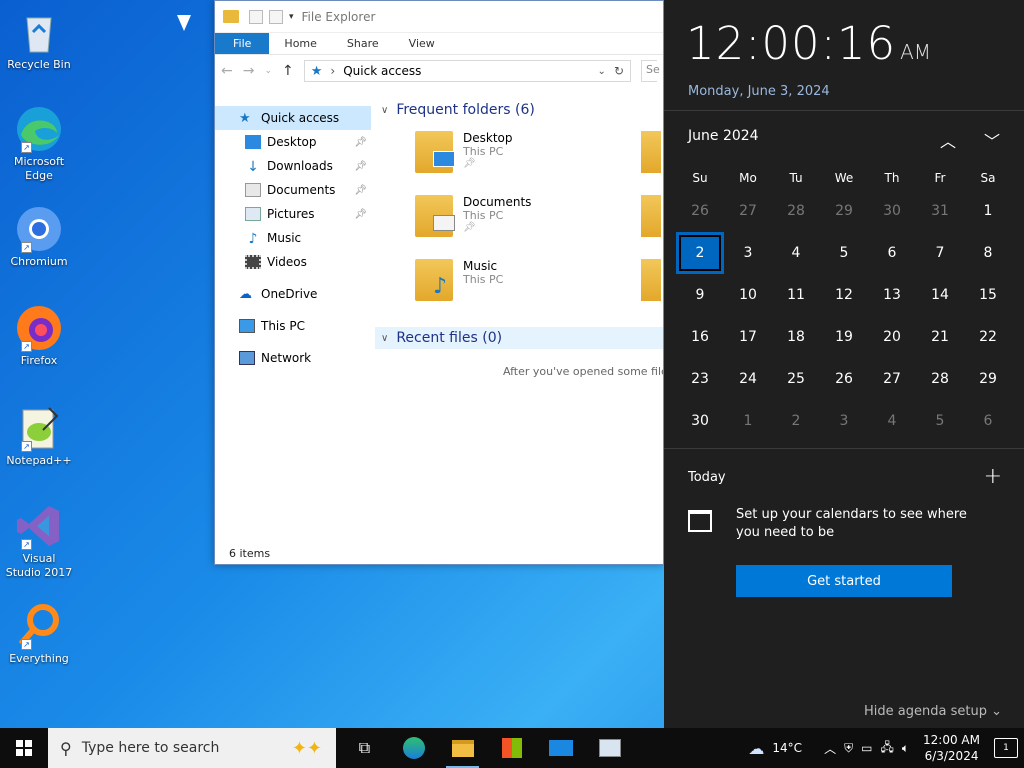  I want to click on new-folder-icon, so click(276, 16).